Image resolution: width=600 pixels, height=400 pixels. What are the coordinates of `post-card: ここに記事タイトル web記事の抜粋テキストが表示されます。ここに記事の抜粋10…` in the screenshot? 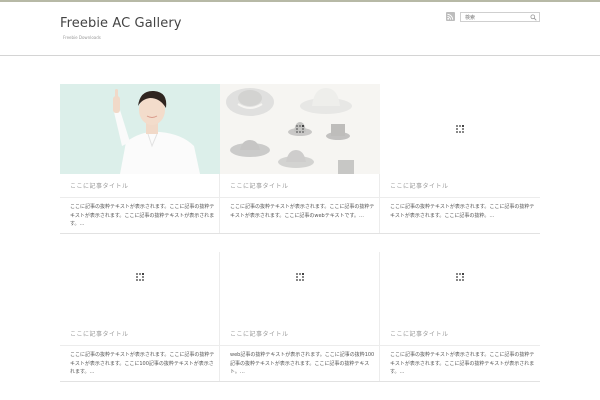 It's located at (300, 307).